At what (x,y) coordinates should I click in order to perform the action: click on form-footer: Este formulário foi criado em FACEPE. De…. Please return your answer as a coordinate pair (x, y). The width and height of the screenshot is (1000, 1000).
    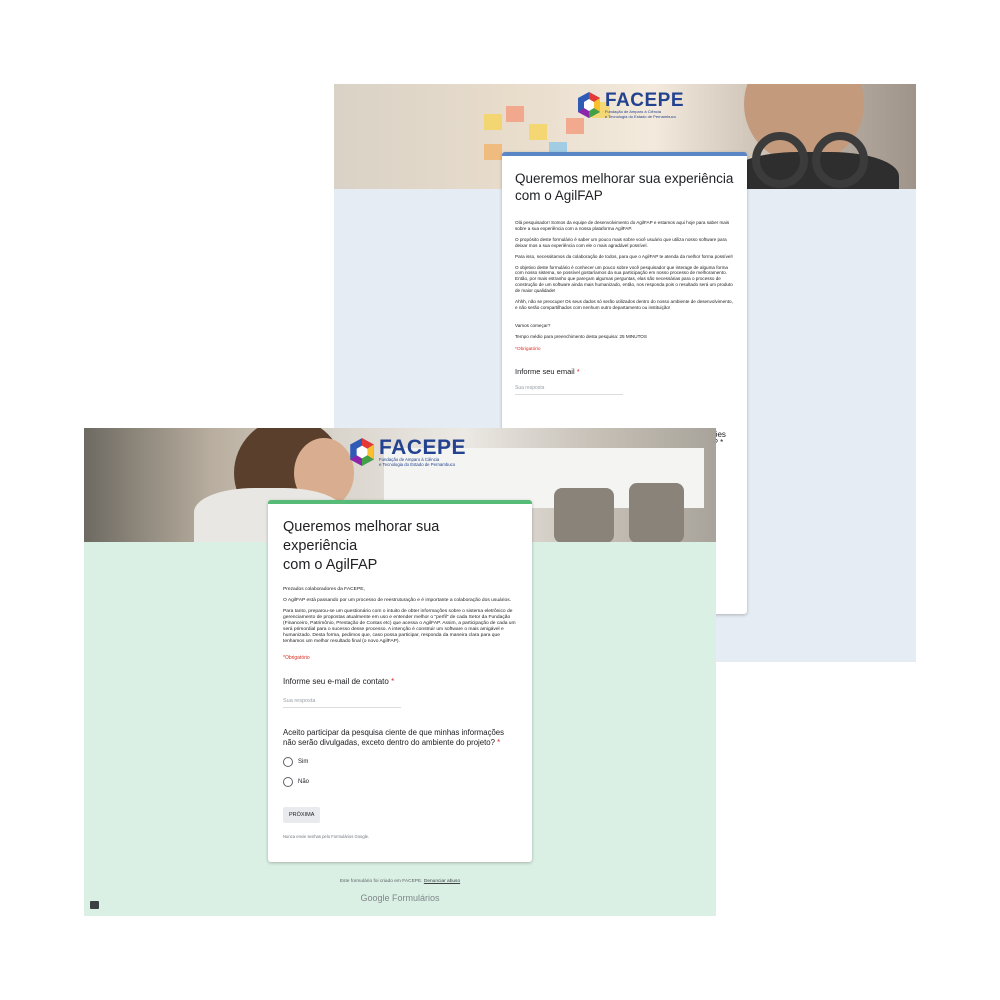
    Looking at the image, I should click on (400, 881).